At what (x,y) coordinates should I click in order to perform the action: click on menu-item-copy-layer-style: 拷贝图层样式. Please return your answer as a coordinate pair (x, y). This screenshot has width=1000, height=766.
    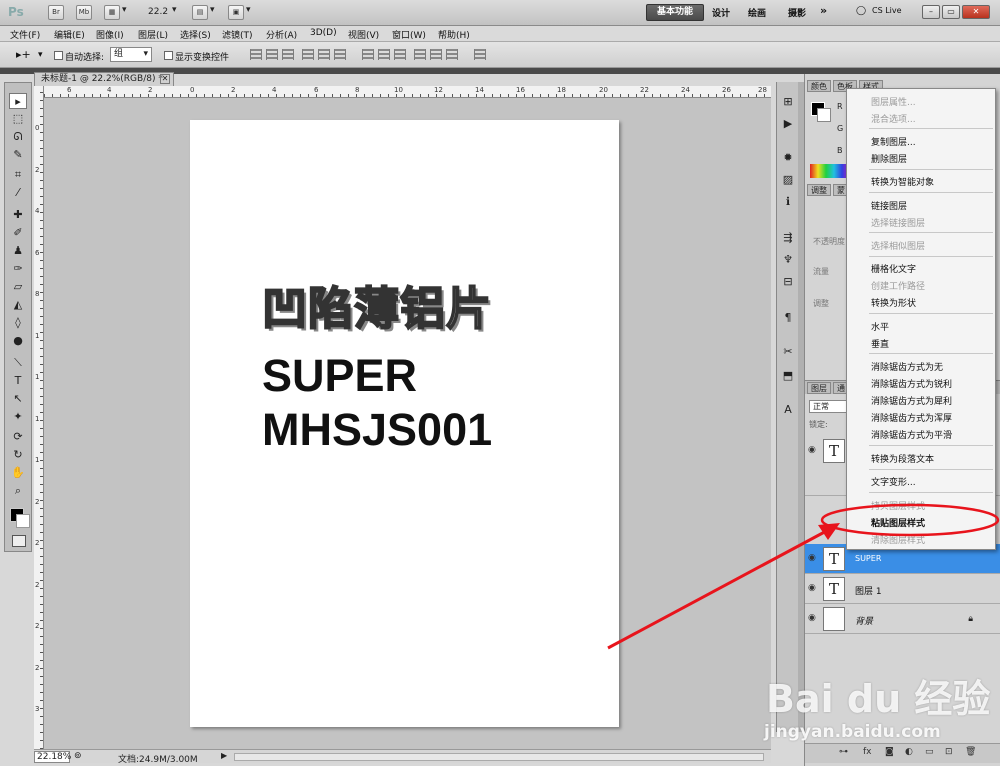
    Looking at the image, I should click on (898, 505).